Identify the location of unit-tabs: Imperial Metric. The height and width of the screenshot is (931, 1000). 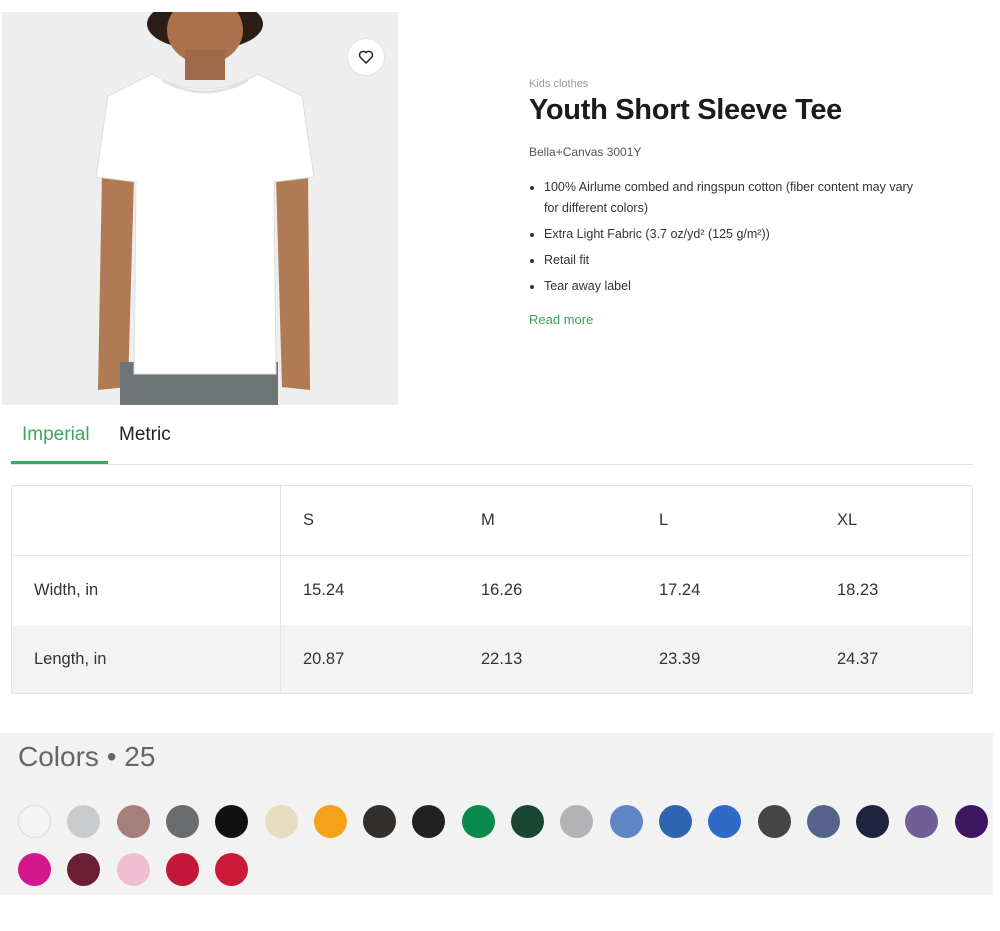
(492, 441).